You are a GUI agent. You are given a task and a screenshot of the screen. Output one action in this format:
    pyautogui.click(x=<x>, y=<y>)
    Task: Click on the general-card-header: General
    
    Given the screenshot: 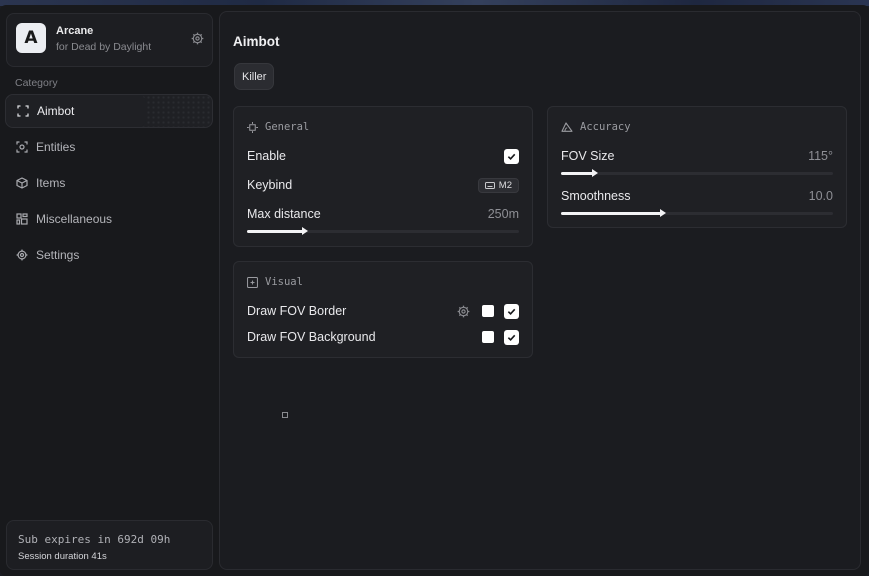 What is the action you would take?
    pyautogui.click(x=278, y=127)
    